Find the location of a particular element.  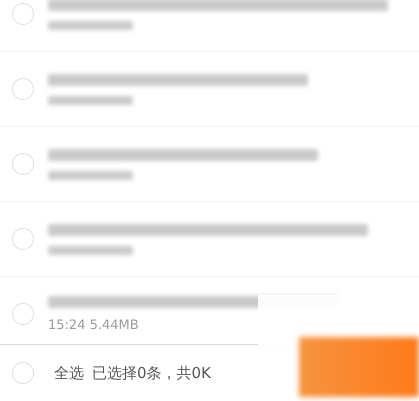

select-all-label: 全选 is located at coordinates (69, 373).